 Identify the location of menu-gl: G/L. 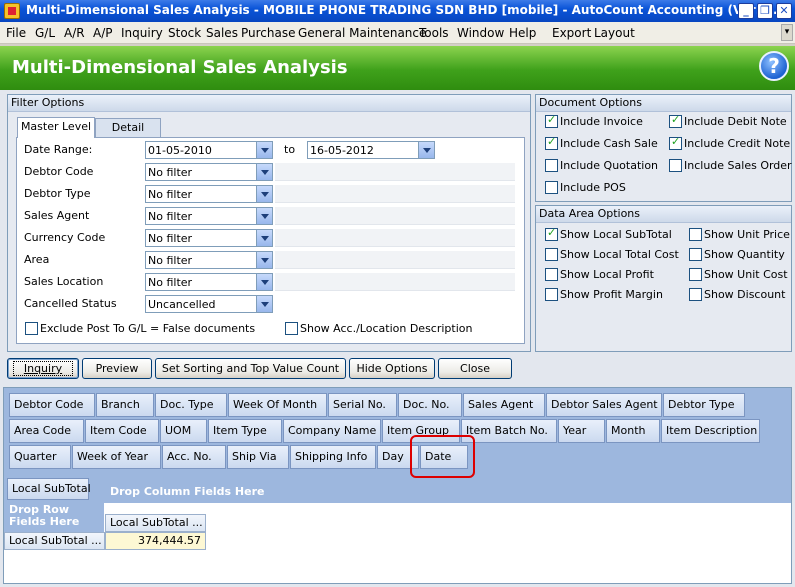
(45, 33).